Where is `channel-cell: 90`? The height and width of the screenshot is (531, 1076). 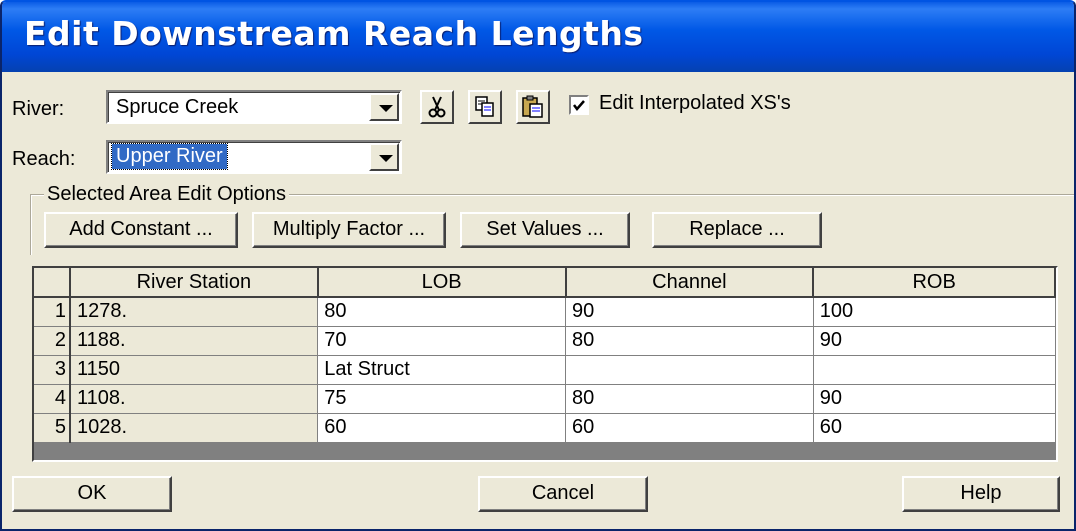 channel-cell: 90 is located at coordinates (689, 312).